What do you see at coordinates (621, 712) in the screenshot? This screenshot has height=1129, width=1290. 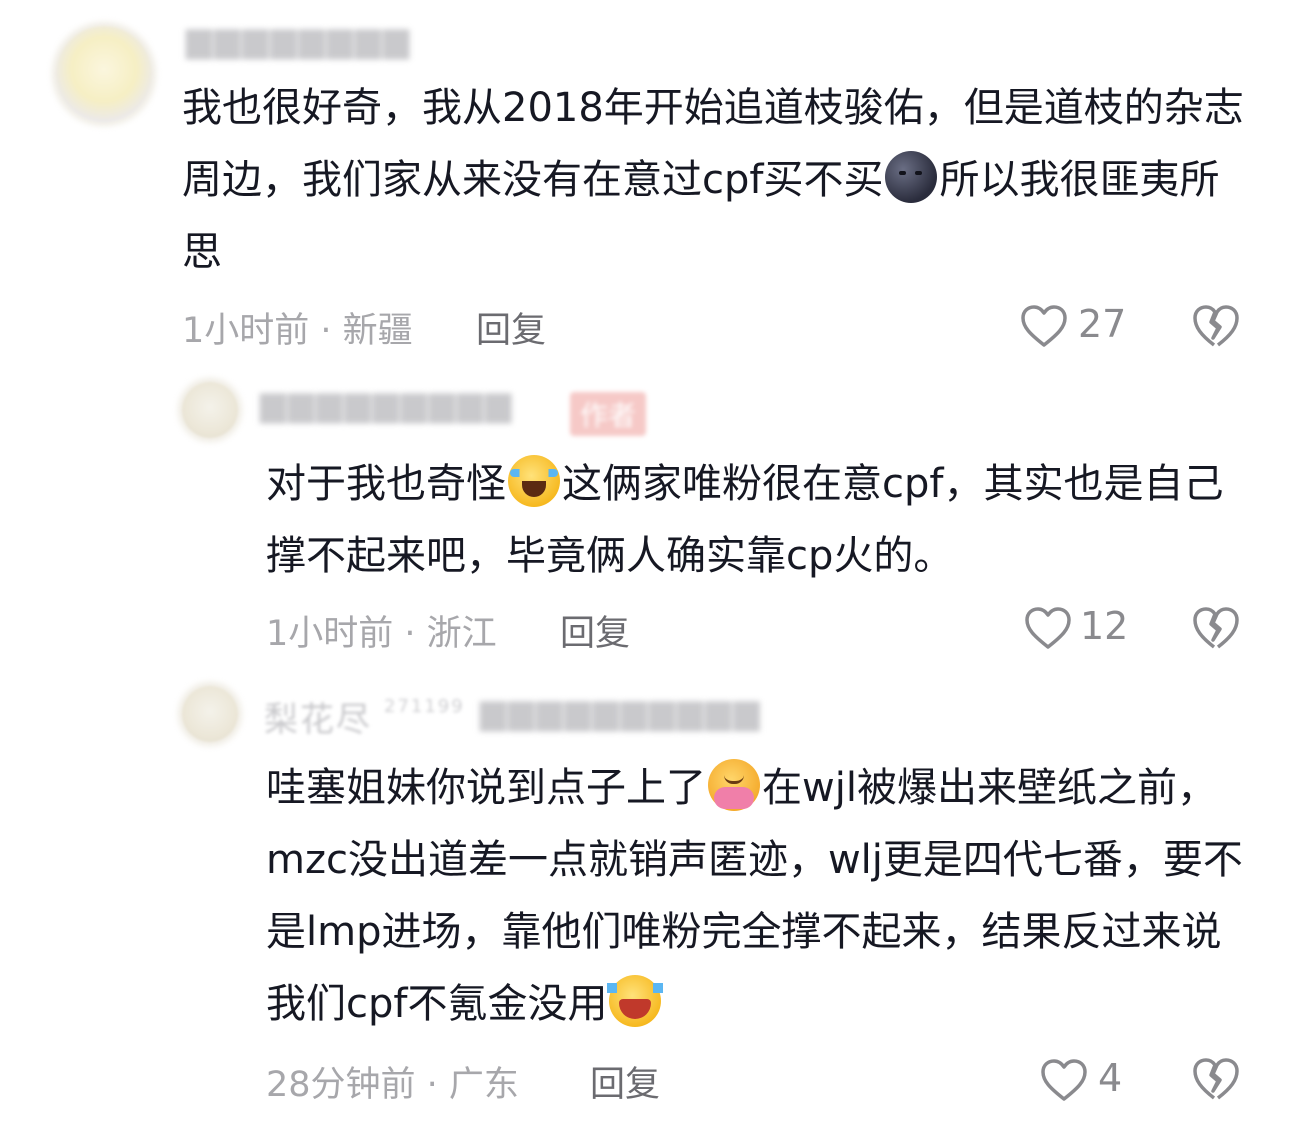 I see `blurred-text: ▆▆▆▆▆▆▆▆▆▆` at bounding box center [621, 712].